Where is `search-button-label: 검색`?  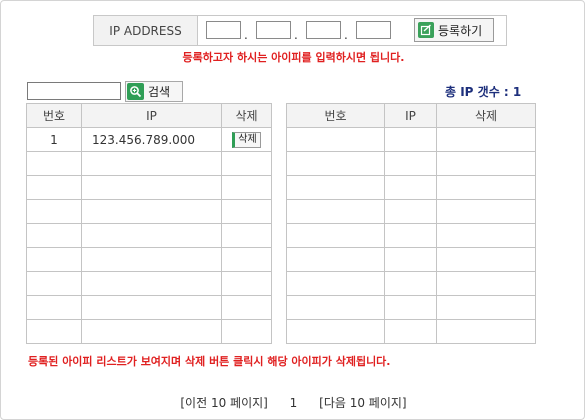 search-button-label: 검색 is located at coordinates (159, 92).